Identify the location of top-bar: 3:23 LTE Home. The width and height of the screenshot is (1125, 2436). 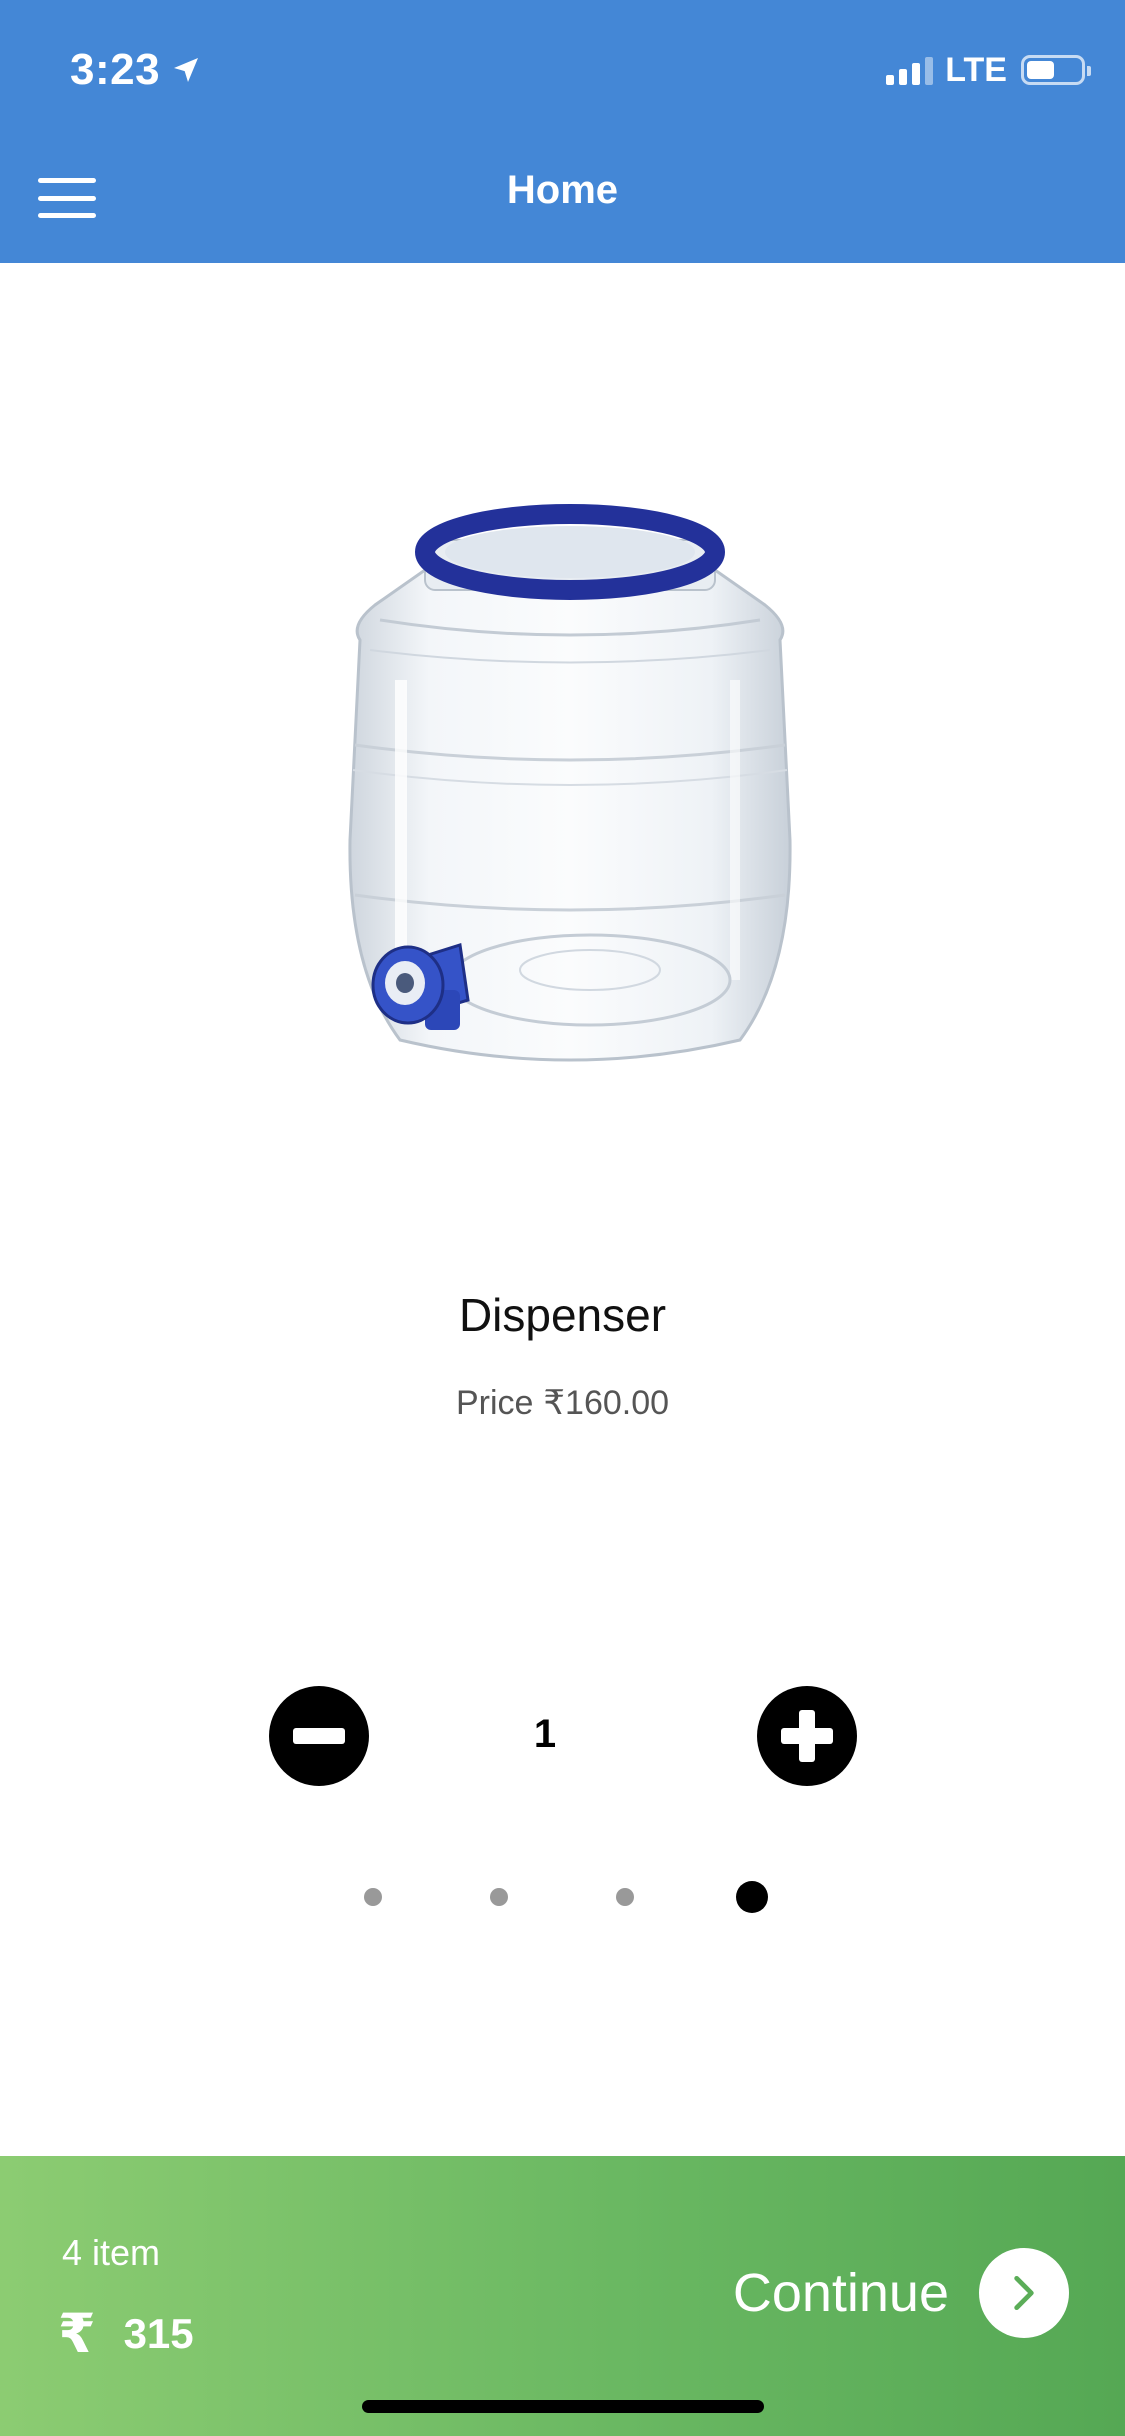
(562, 131).